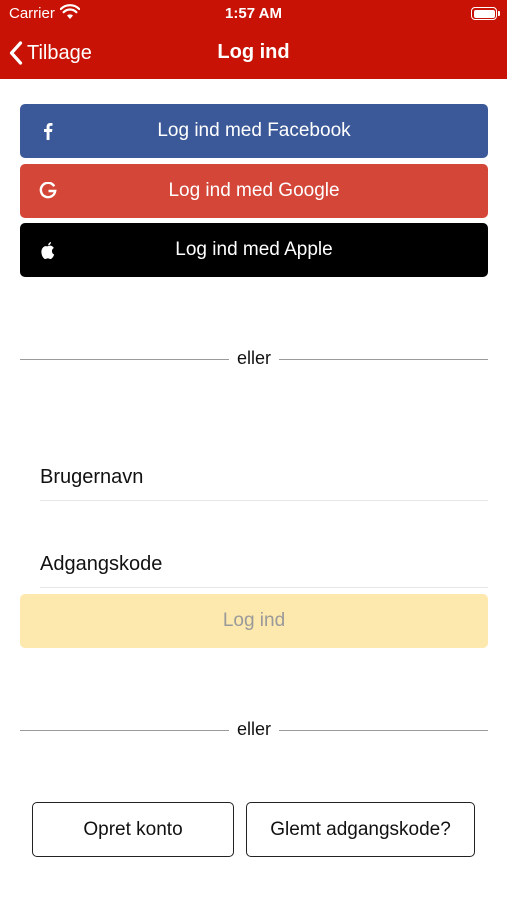 The height and width of the screenshot is (900, 507). I want to click on navigation-bar: Tilbage Log ind, so click(253, 53).